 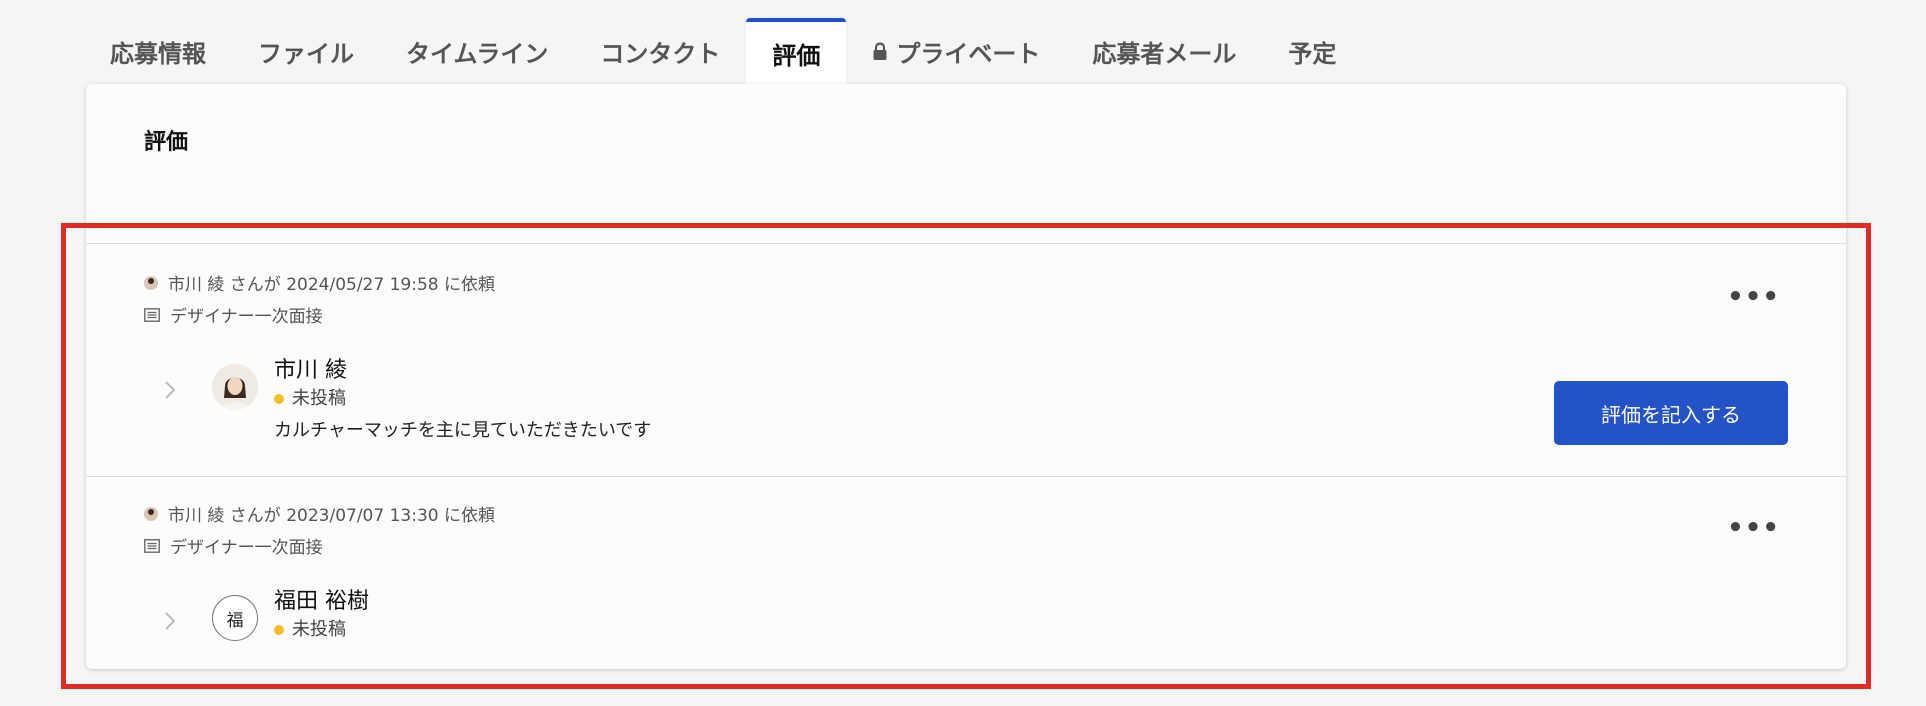 I want to click on request-info: 市川 綾 さんが 2024/05/27 19:58 に依頼, so click(x=319, y=282).